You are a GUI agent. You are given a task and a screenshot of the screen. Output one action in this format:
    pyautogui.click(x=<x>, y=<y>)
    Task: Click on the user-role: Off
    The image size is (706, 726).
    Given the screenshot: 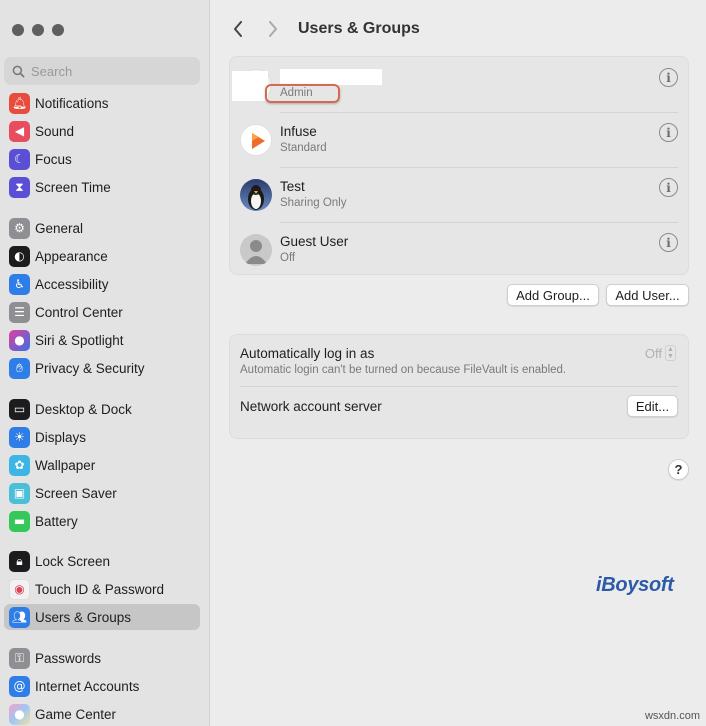 What is the action you would take?
    pyautogui.click(x=288, y=258)
    